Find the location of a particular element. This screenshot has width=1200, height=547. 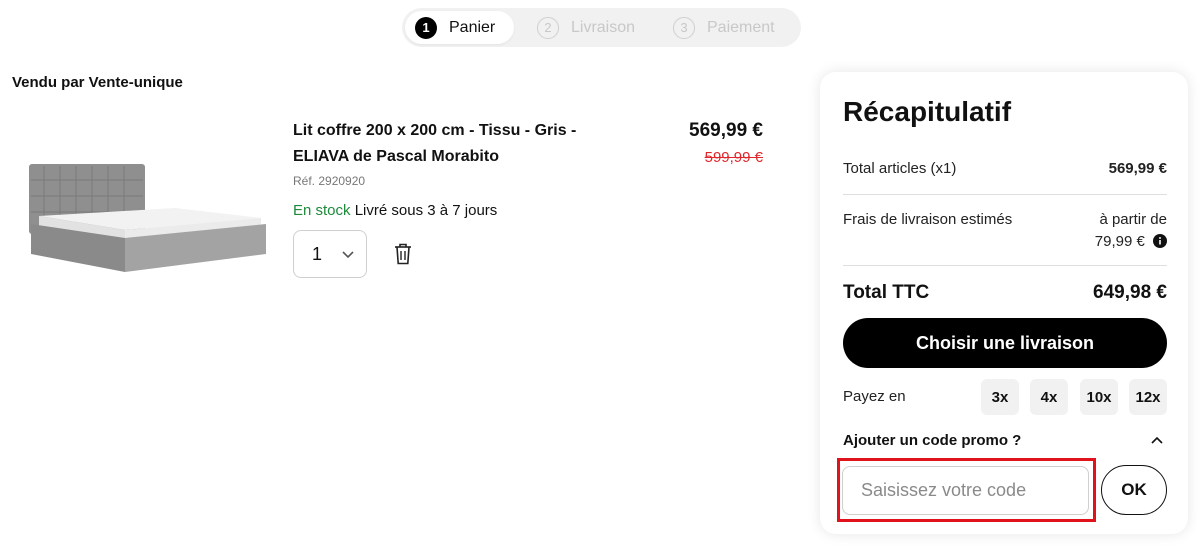

pay-in-label: Payez en is located at coordinates (874, 396).